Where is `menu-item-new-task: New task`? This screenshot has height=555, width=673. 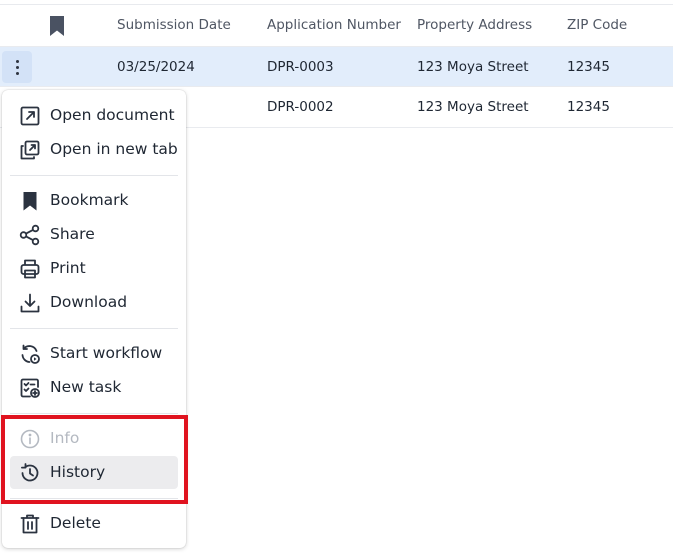
menu-item-new-task: New task is located at coordinates (94, 387).